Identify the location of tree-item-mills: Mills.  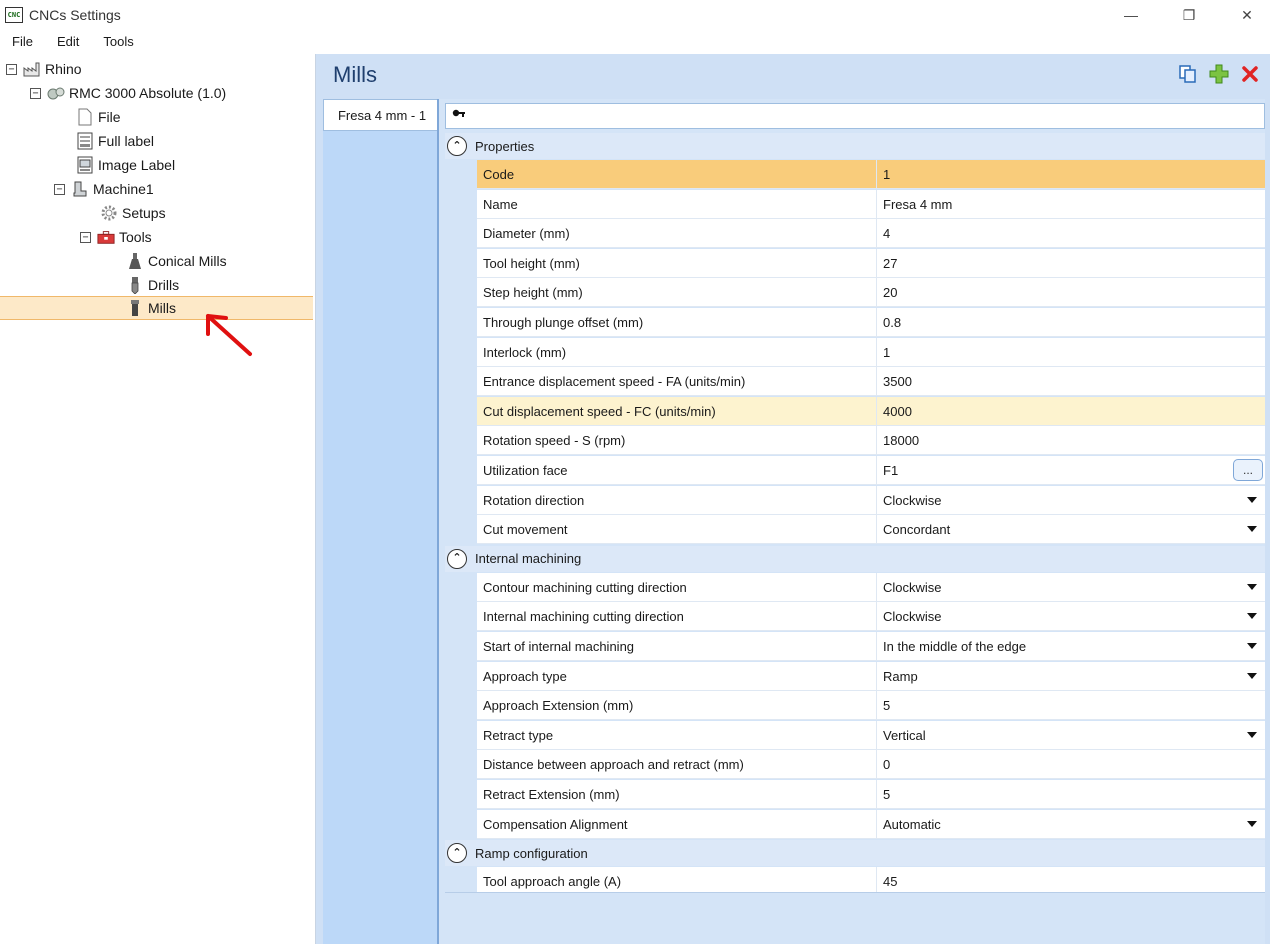
(156, 308).